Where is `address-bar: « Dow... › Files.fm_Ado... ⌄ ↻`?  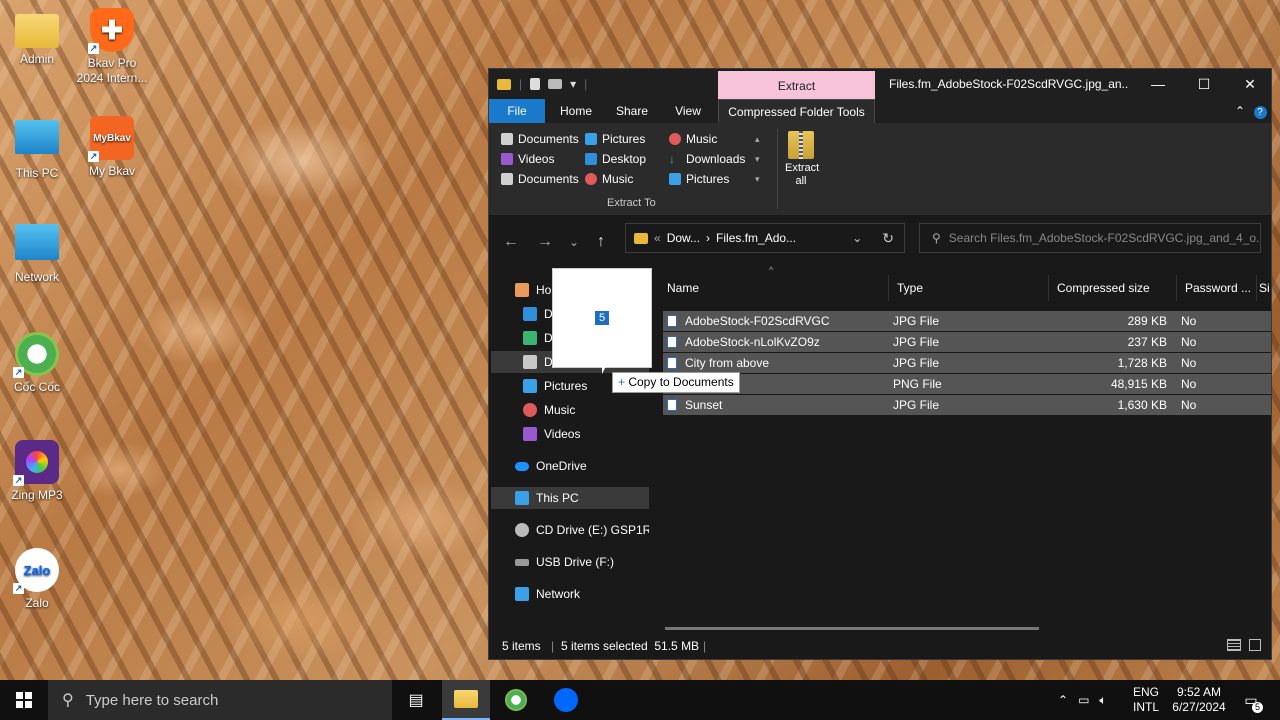 address-bar: « Dow... › Files.fm_Ado... ⌄ ↻ is located at coordinates (765, 238).